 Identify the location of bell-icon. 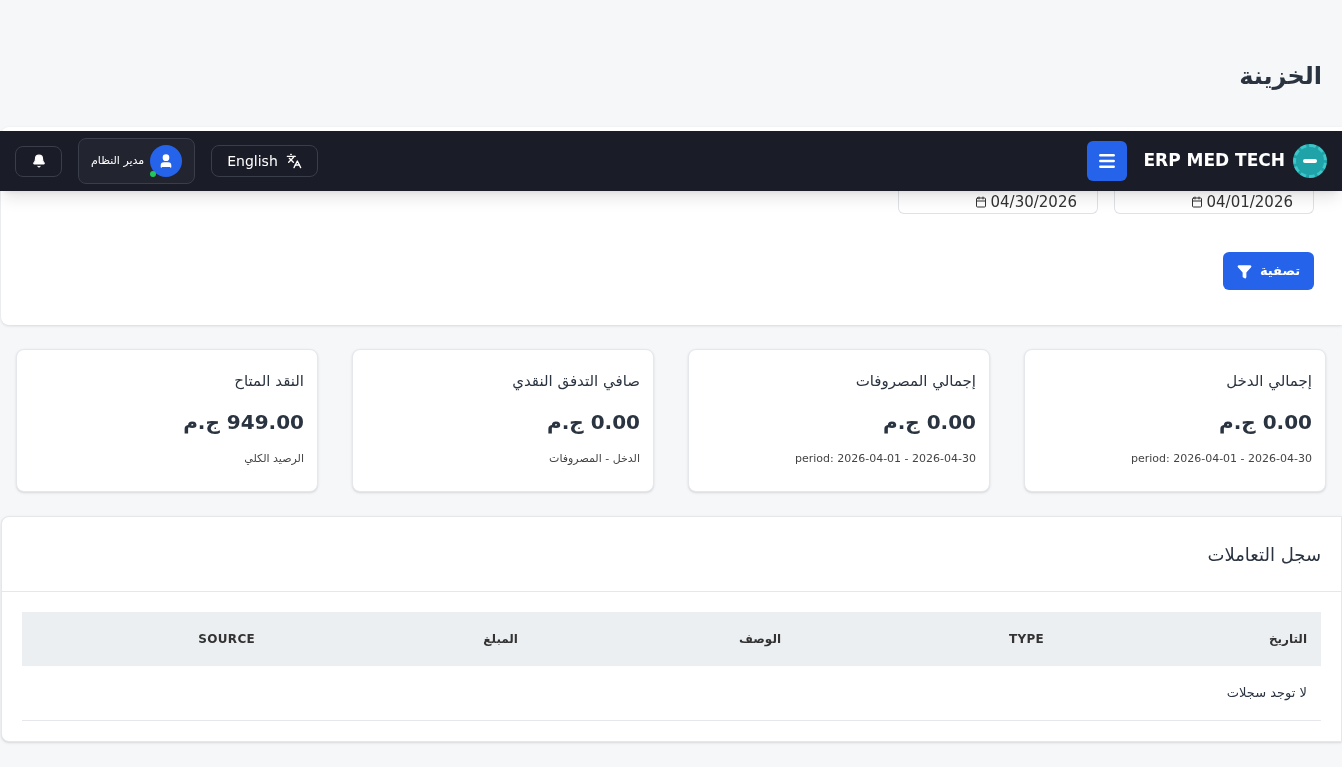
(38, 161).